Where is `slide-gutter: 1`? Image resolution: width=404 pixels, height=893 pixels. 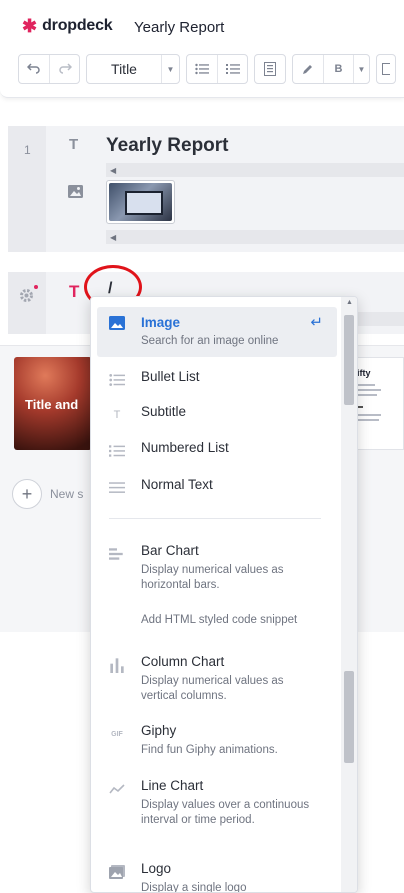 slide-gutter: 1 is located at coordinates (27, 189).